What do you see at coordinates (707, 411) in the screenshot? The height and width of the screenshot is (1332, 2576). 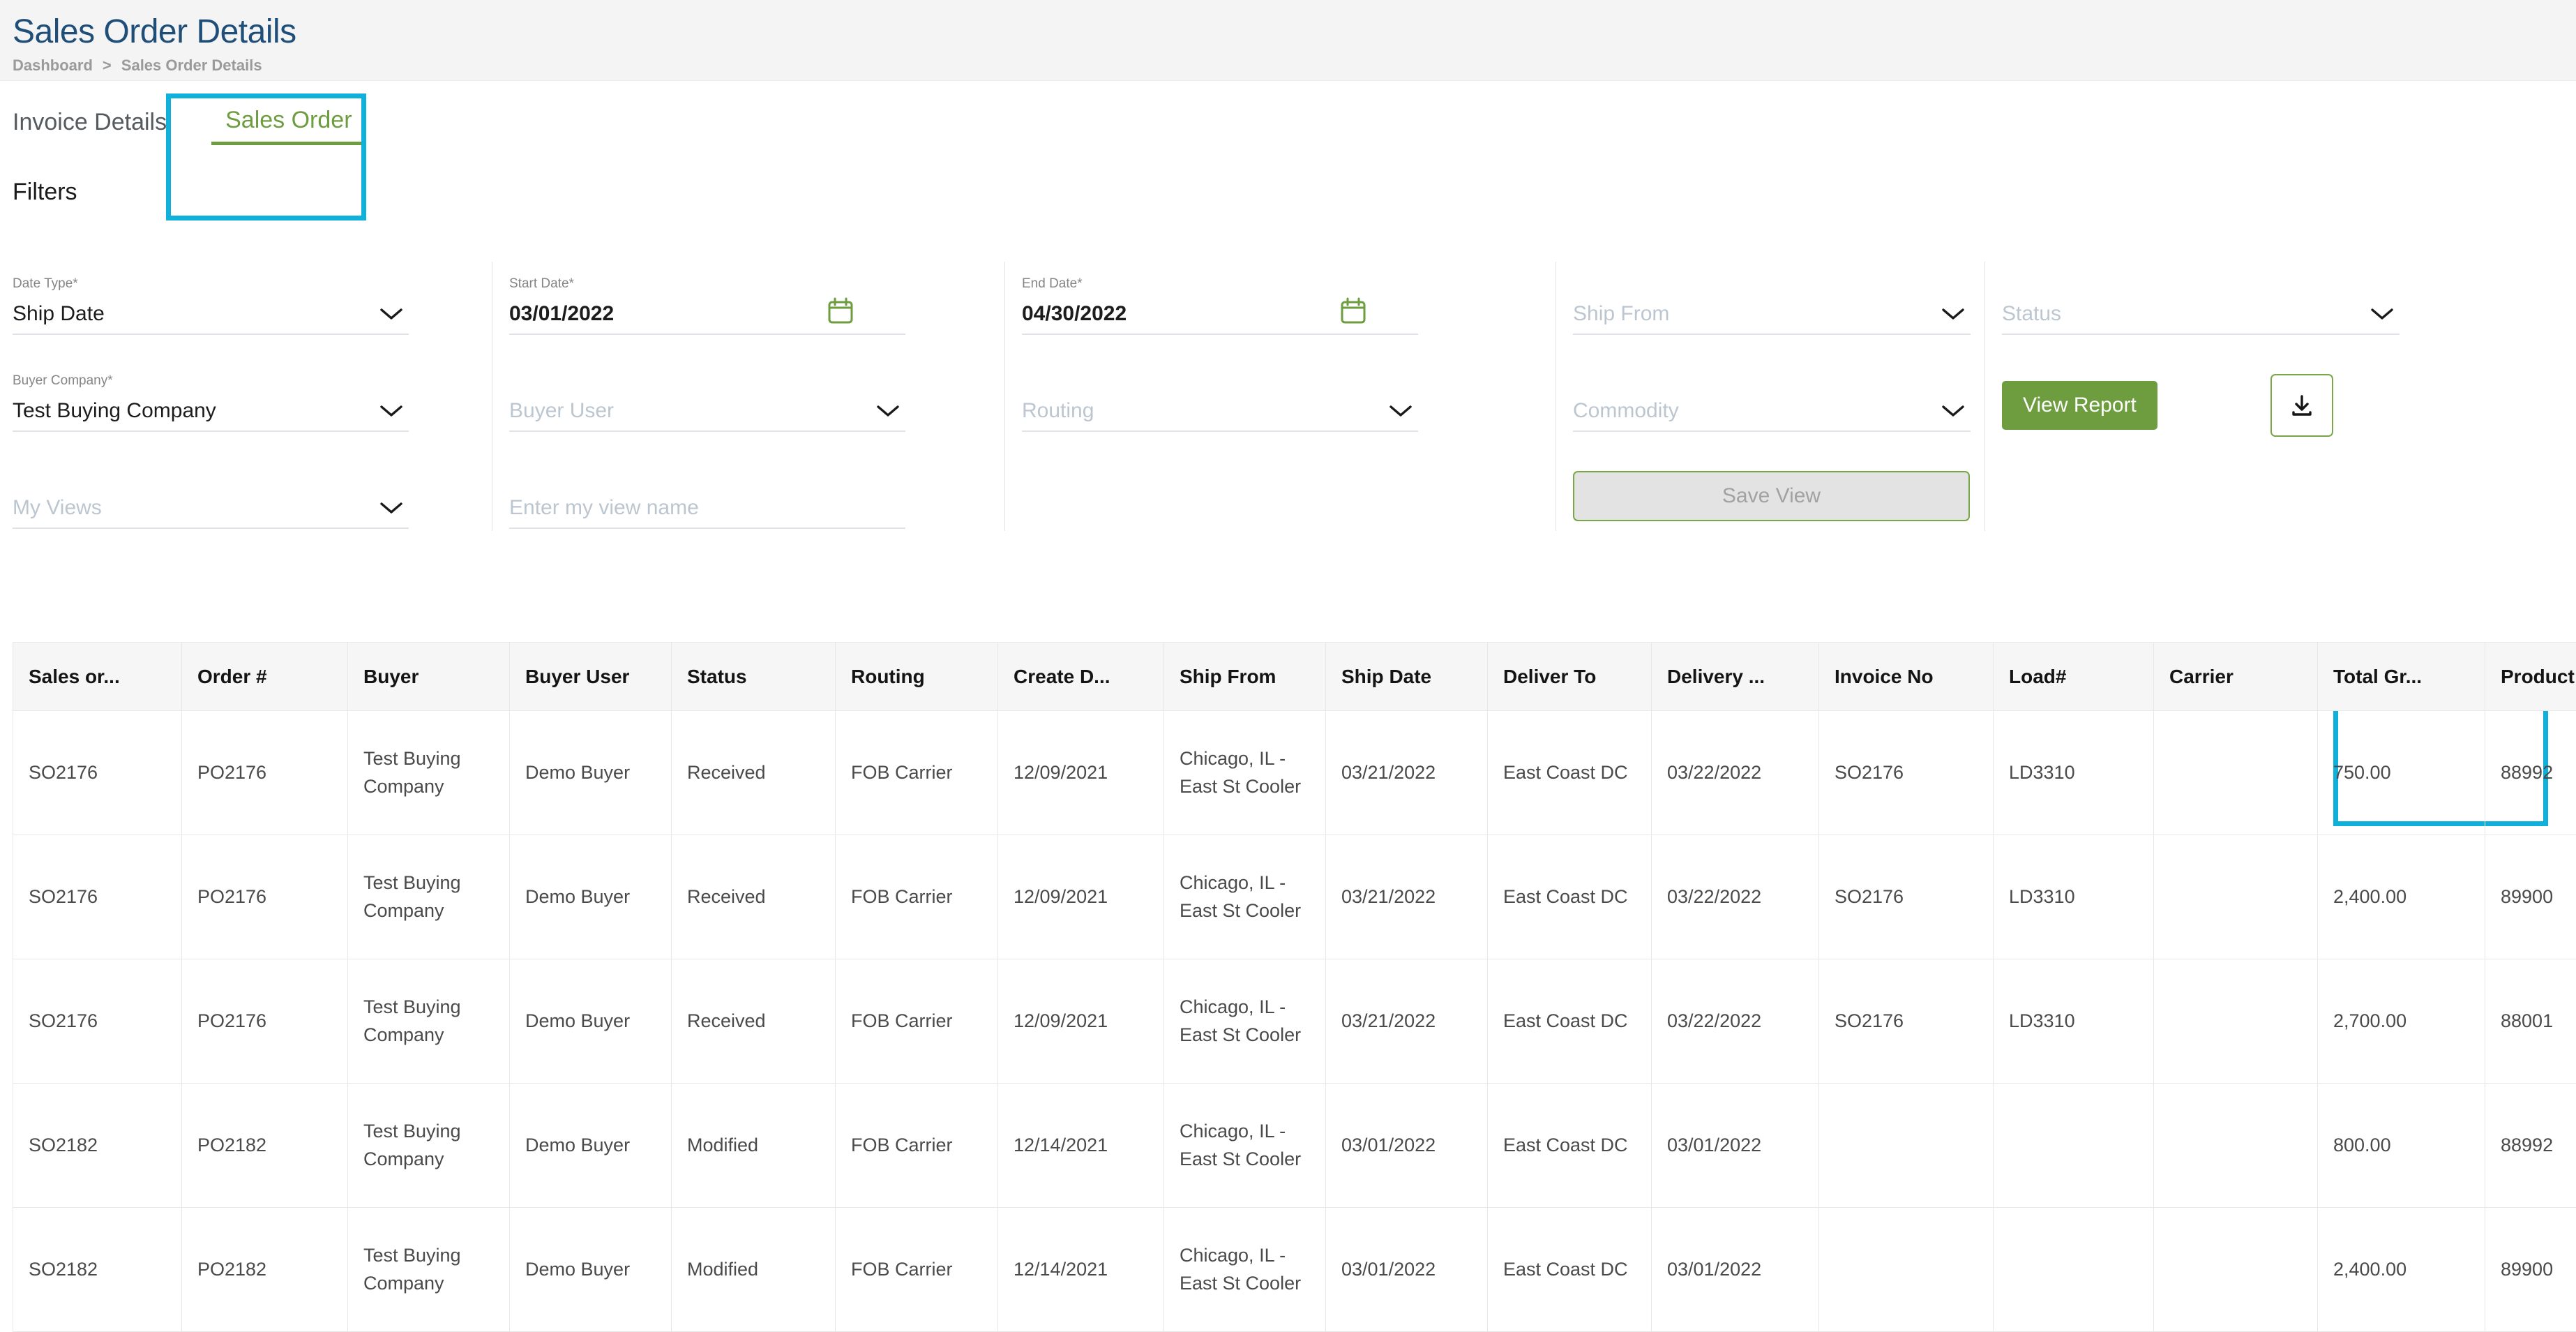 I see `buyer-user-placeholder: Buyer User` at bounding box center [707, 411].